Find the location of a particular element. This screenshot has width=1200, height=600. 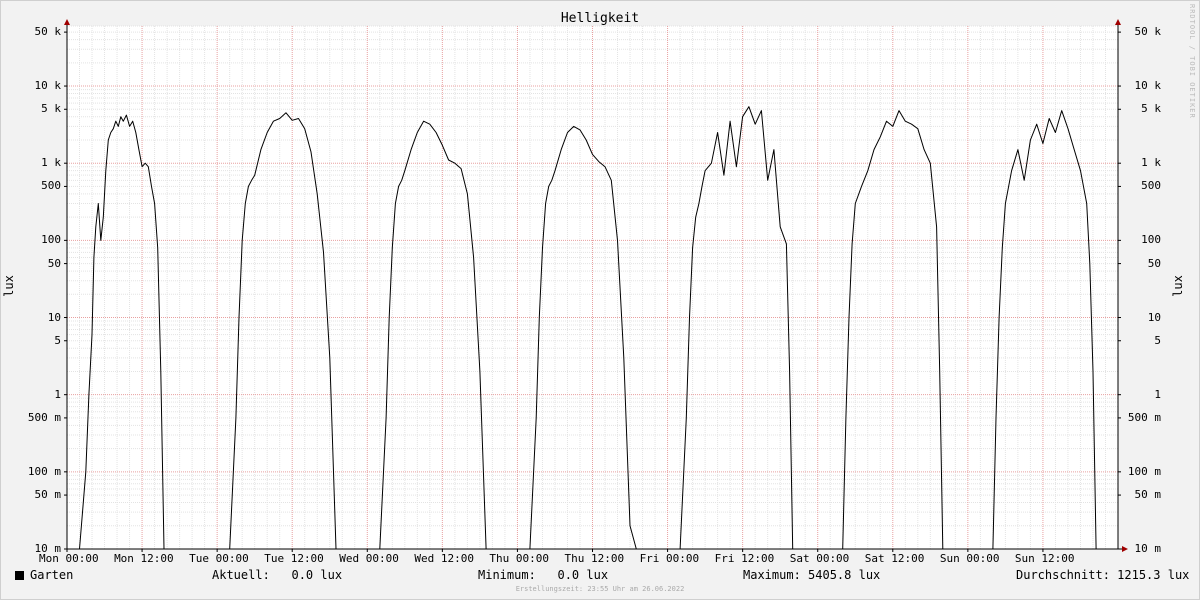

y-tick-label-right: 10 m is located at coordinates (1148, 548).